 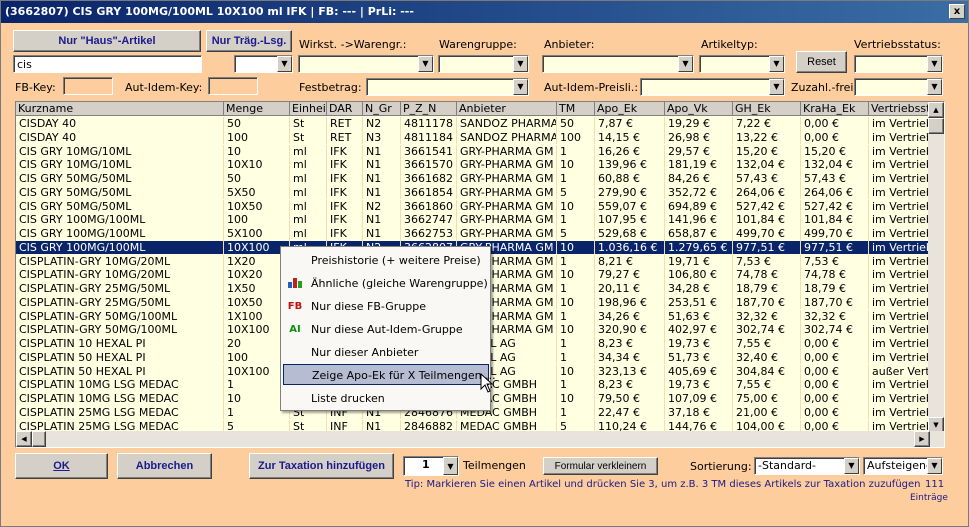 I want to click on reset-button: Reset, so click(x=821, y=62).